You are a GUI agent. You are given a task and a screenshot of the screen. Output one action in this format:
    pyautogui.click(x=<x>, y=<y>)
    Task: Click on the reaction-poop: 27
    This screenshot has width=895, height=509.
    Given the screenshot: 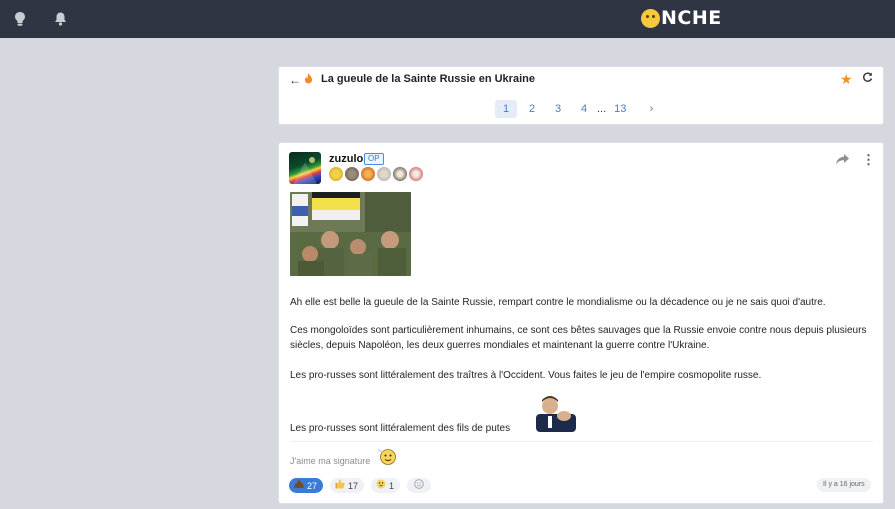 What is the action you would take?
    pyautogui.click(x=306, y=485)
    